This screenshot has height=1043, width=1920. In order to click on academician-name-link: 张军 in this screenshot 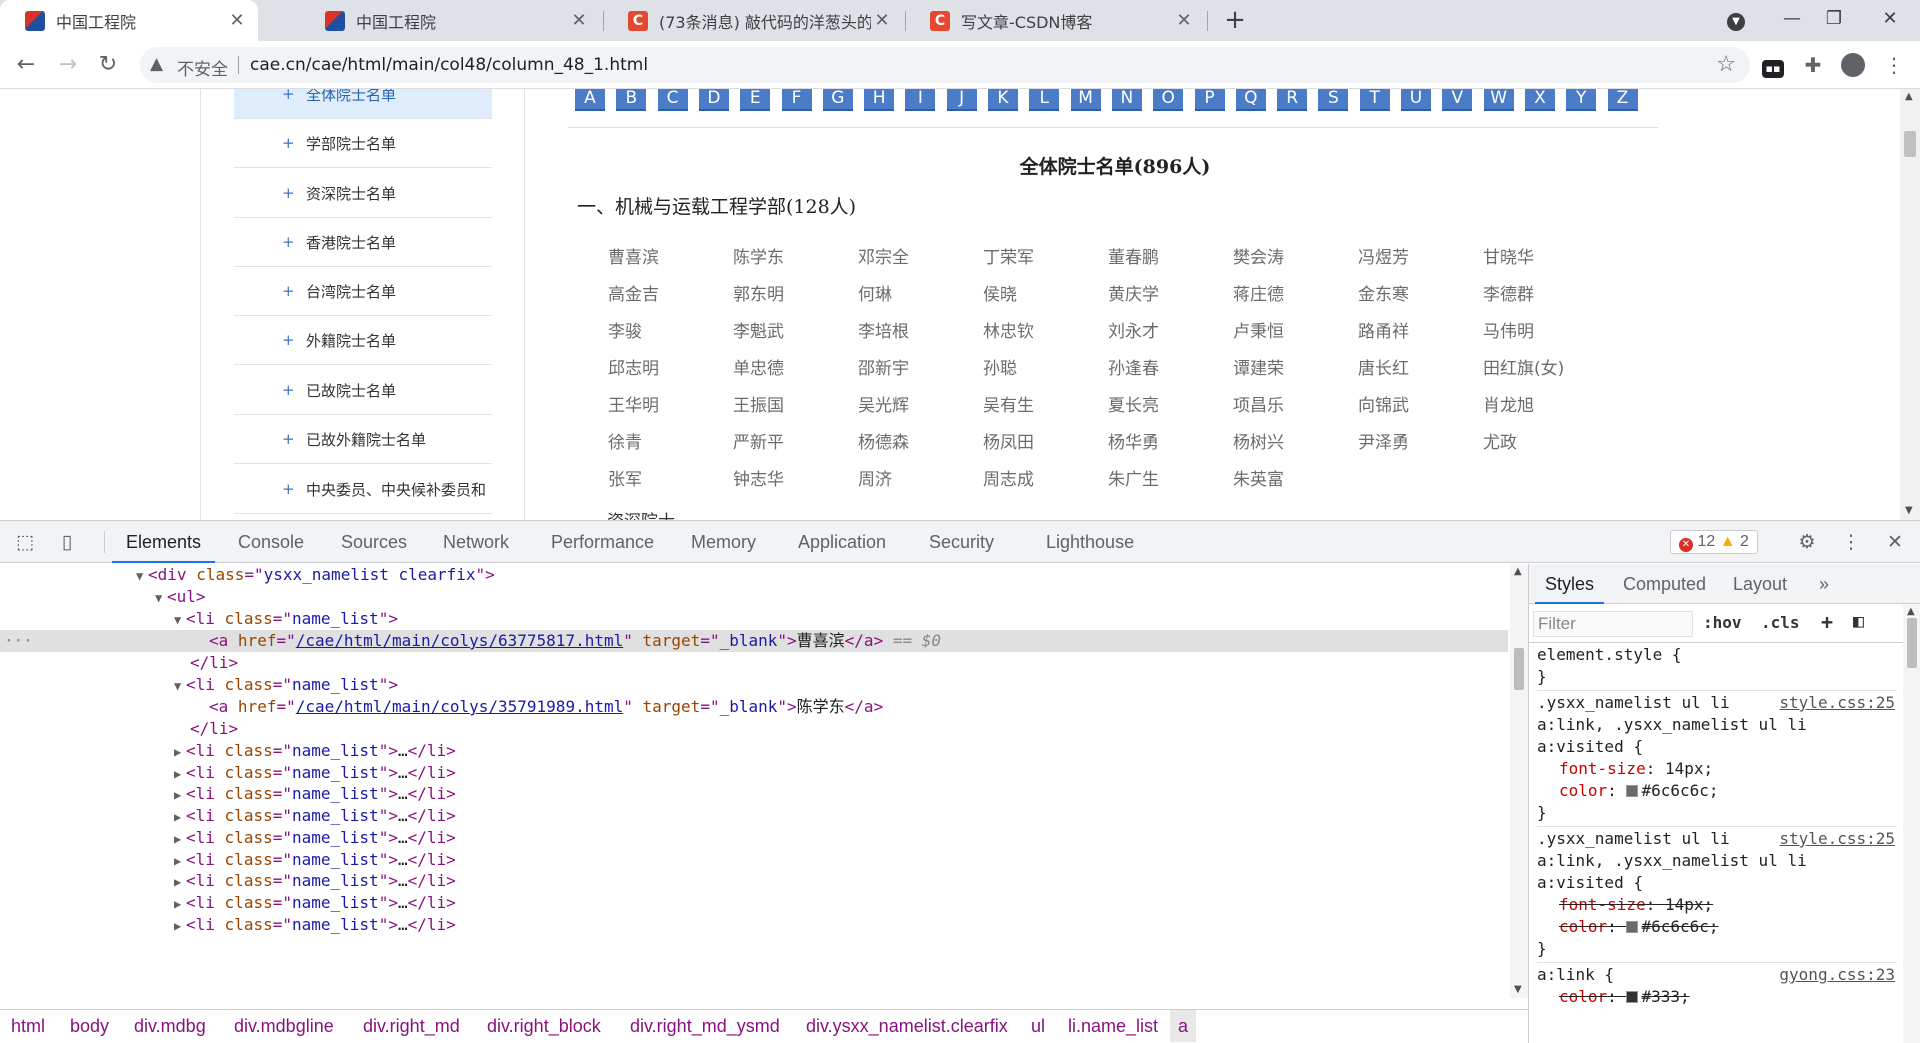, I will do `click(625, 477)`.